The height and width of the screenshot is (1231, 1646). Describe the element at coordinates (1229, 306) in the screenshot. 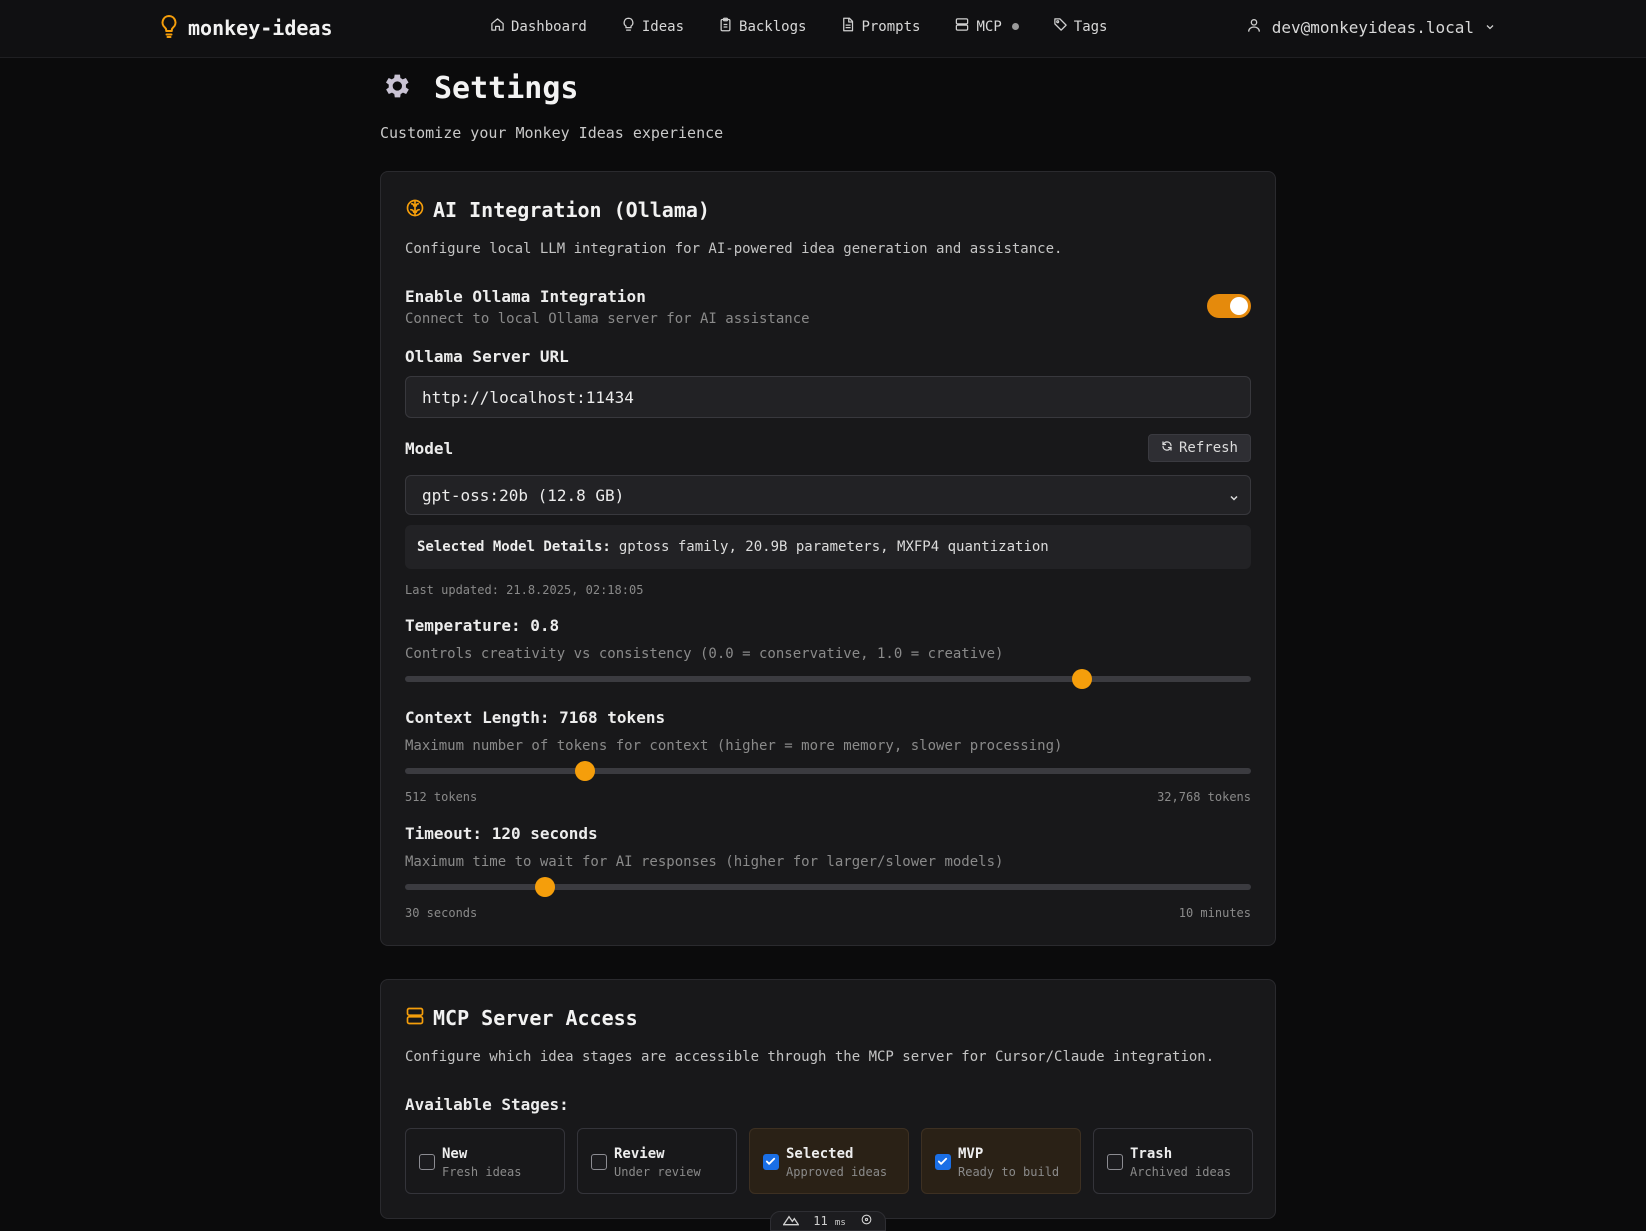

I see `enable-ollama-toggle` at that location.